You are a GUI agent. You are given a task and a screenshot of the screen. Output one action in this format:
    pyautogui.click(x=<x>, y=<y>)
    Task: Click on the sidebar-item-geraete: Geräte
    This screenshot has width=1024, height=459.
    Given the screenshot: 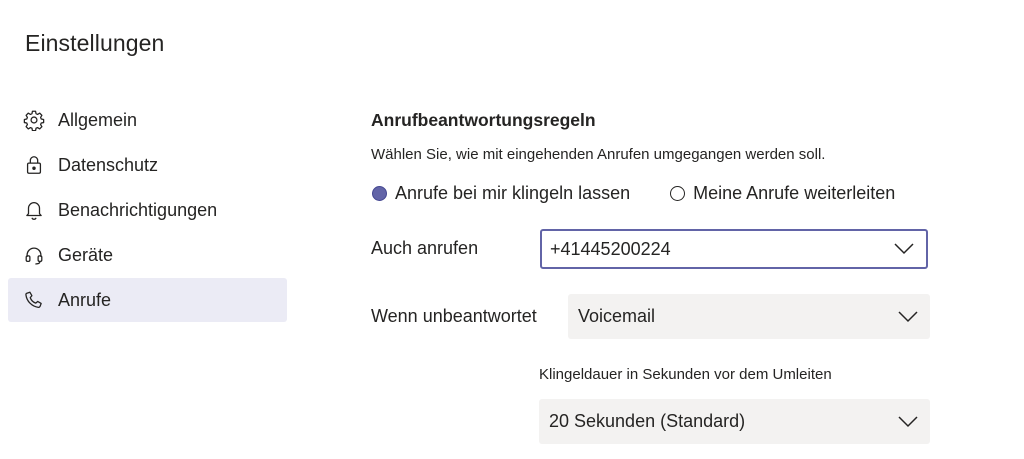 What is the action you would take?
    pyautogui.click(x=147, y=255)
    